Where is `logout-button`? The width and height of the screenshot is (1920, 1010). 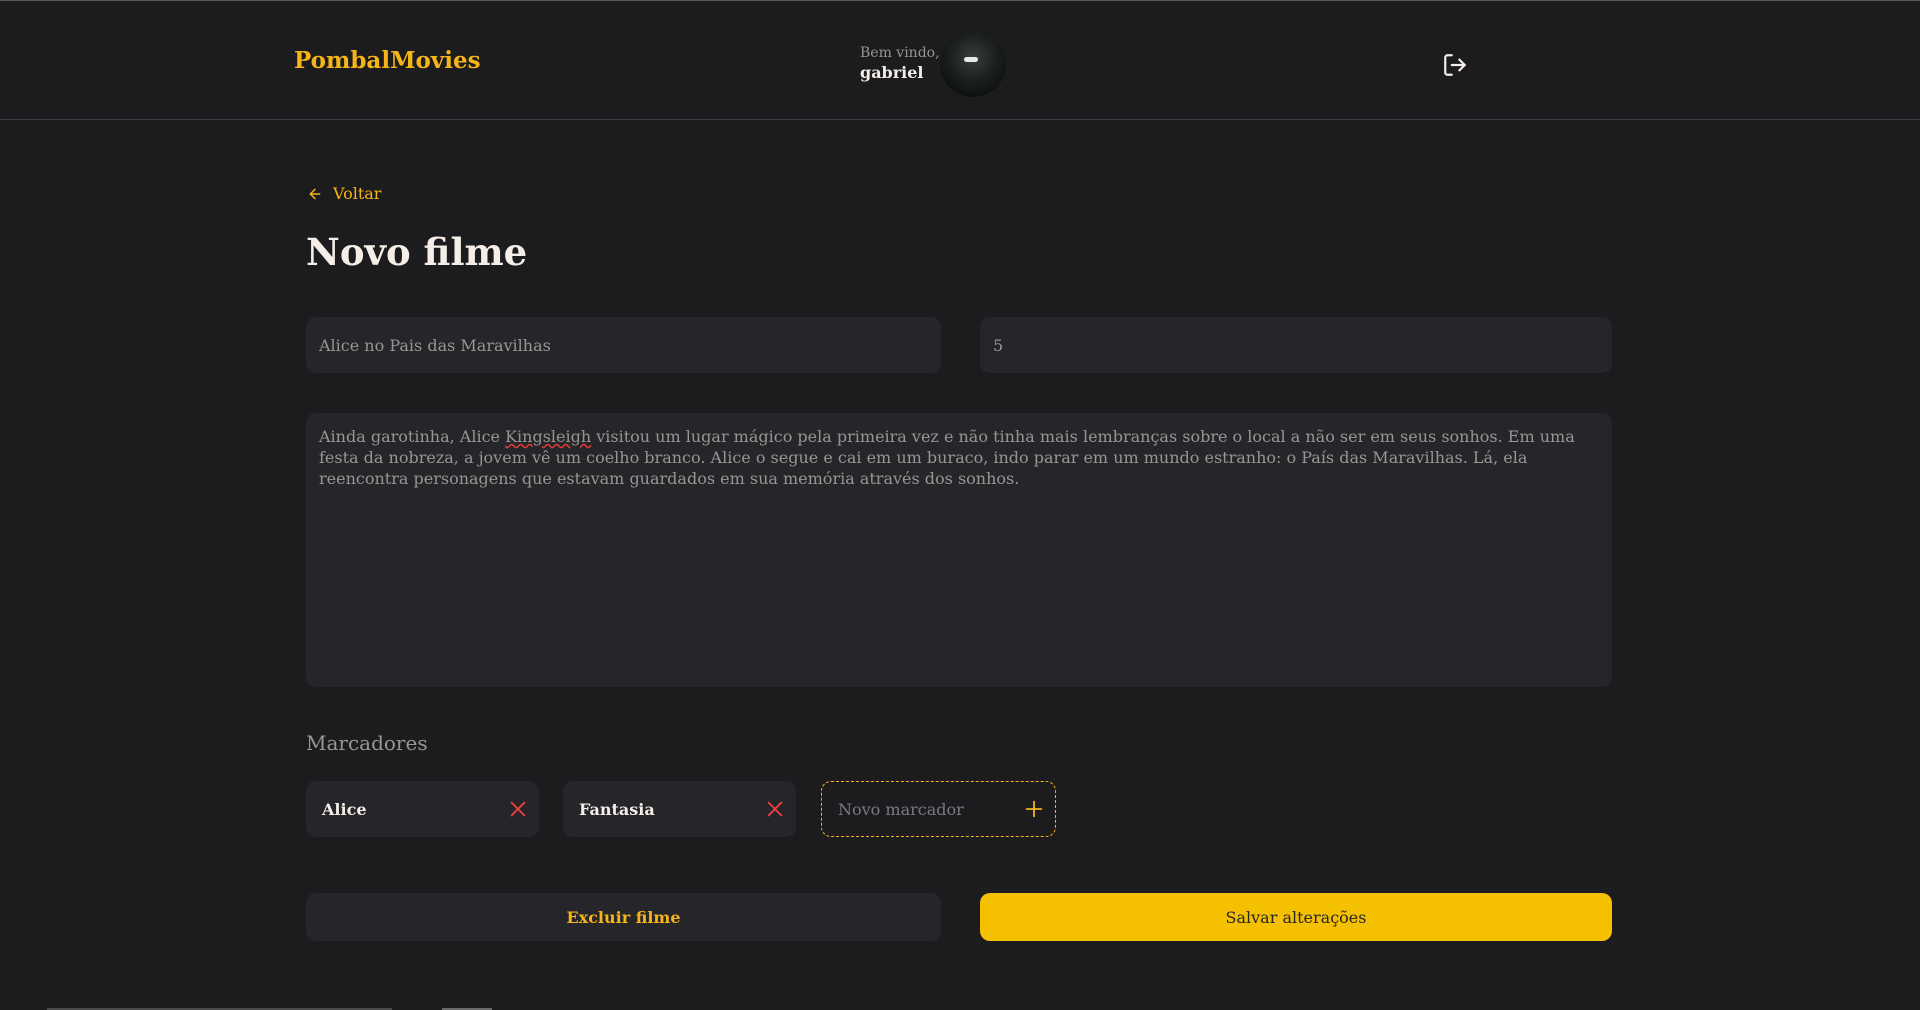 logout-button is located at coordinates (1455, 65).